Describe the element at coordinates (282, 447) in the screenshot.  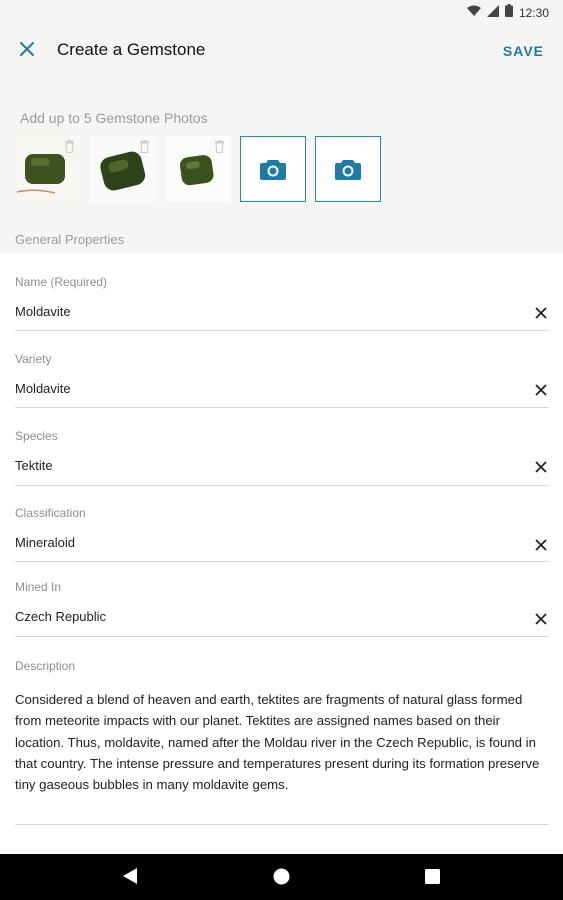
I see `species-field: Species Tektite` at that location.